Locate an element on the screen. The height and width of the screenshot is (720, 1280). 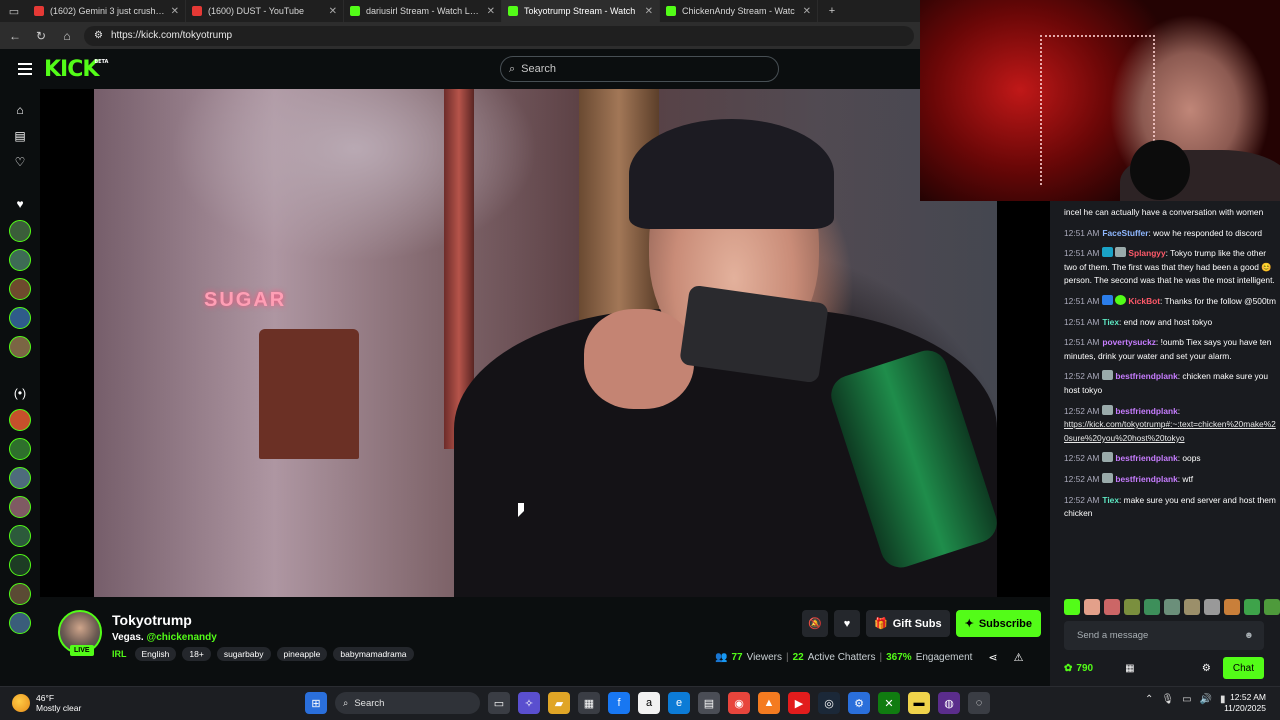
gift-subs-button: 🎁 Gift Subs is located at coordinates (908, 623).